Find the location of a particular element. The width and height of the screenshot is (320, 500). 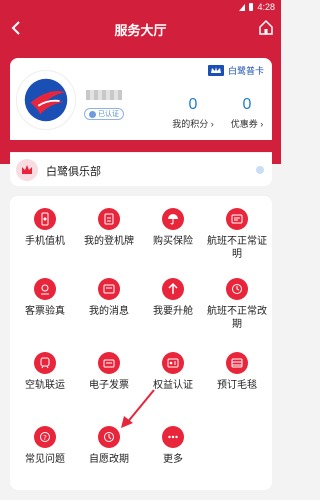

service-label: 常见问题 is located at coordinates (45, 459).